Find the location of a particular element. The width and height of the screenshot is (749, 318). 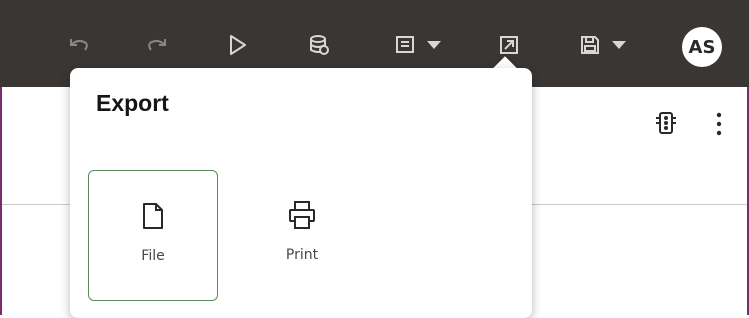

traffic-light-button is located at coordinates (666, 125).